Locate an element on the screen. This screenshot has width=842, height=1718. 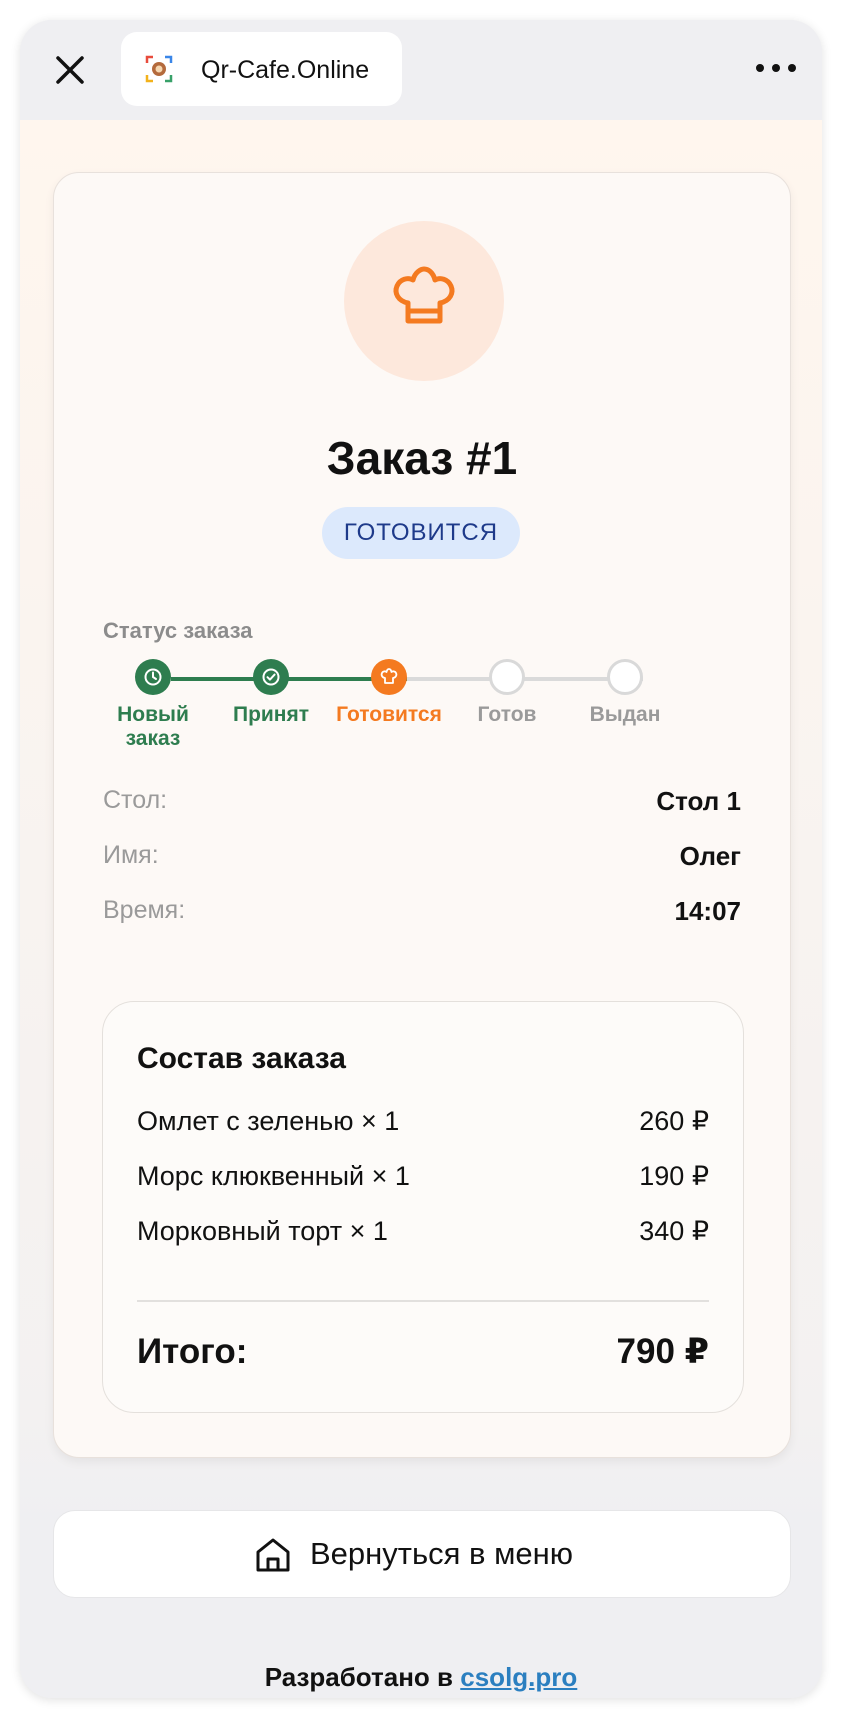
table-value: Стол 1 is located at coordinates (698, 801).